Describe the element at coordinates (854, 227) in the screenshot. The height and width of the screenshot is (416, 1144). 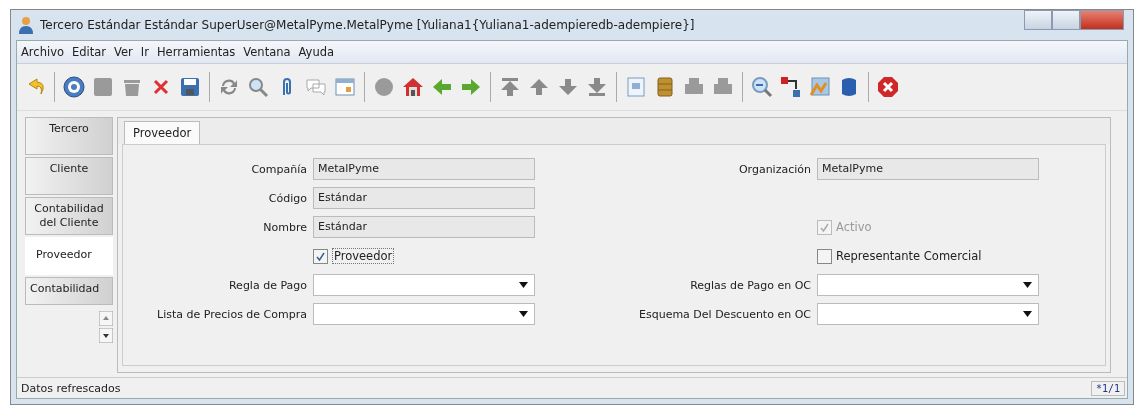
I see `checkbox-label: Activo` at that location.